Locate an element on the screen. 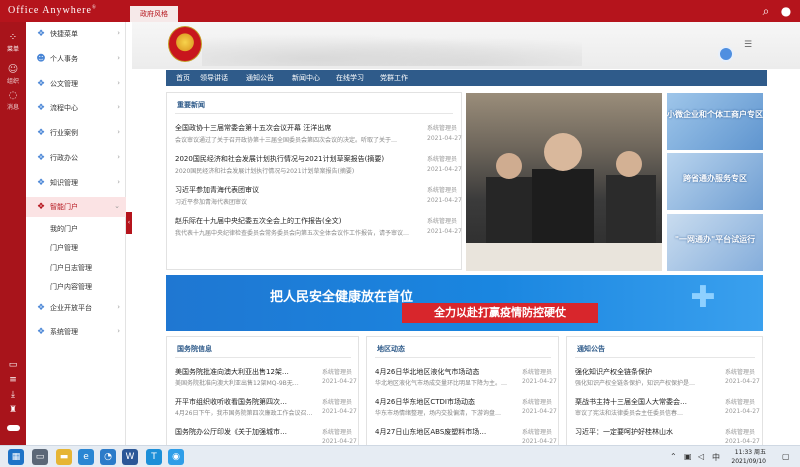 The width and height of the screenshot is (800, 467). news-photo is located at coordinates (564, 182).